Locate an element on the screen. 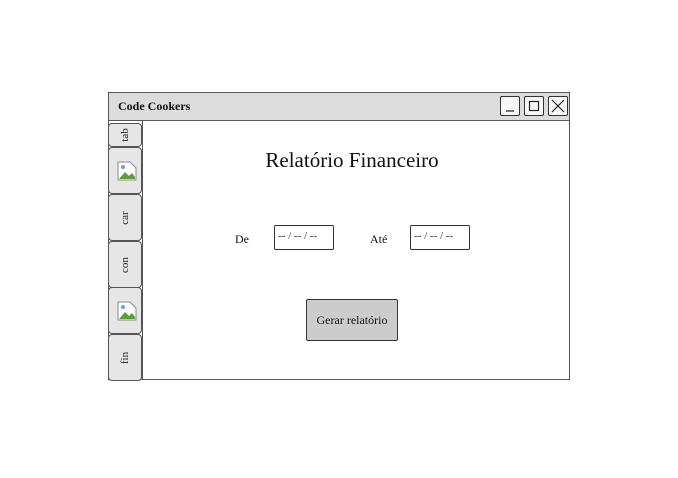  from-date-label: De is located at coordinates (242, 239).